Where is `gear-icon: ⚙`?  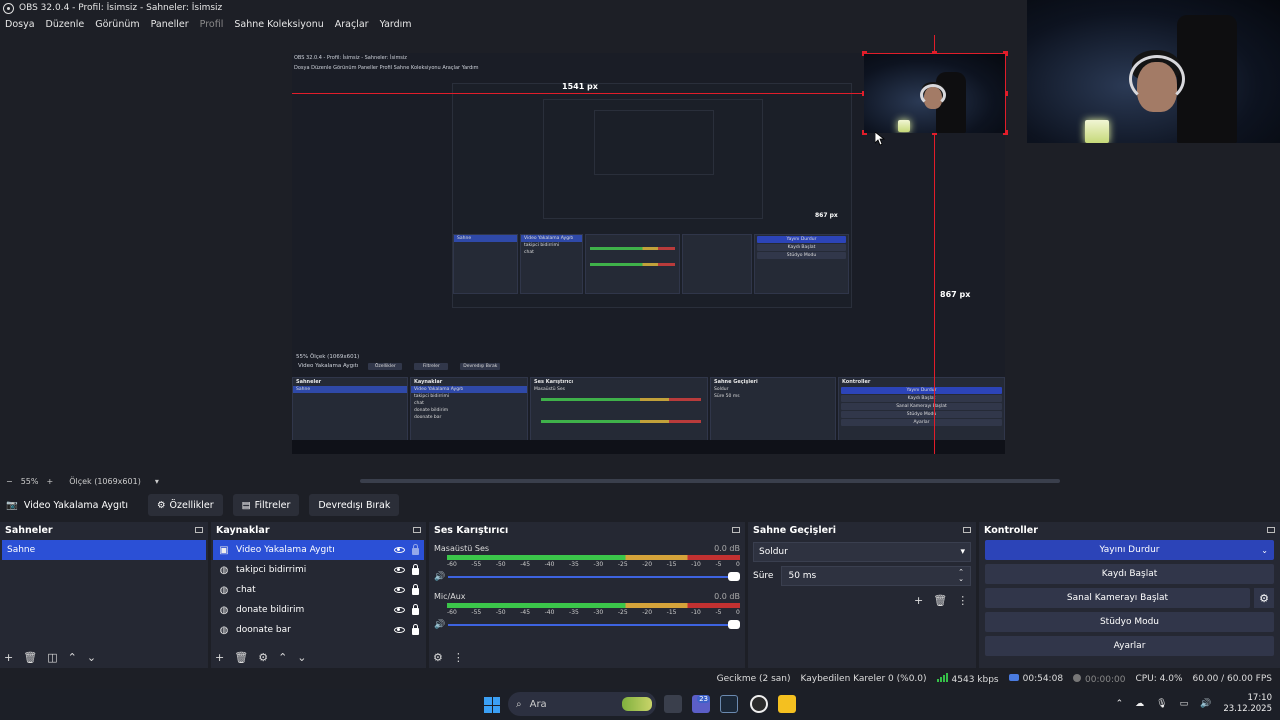 gear-icon: ⚙ is located at coordinates (161, 505).